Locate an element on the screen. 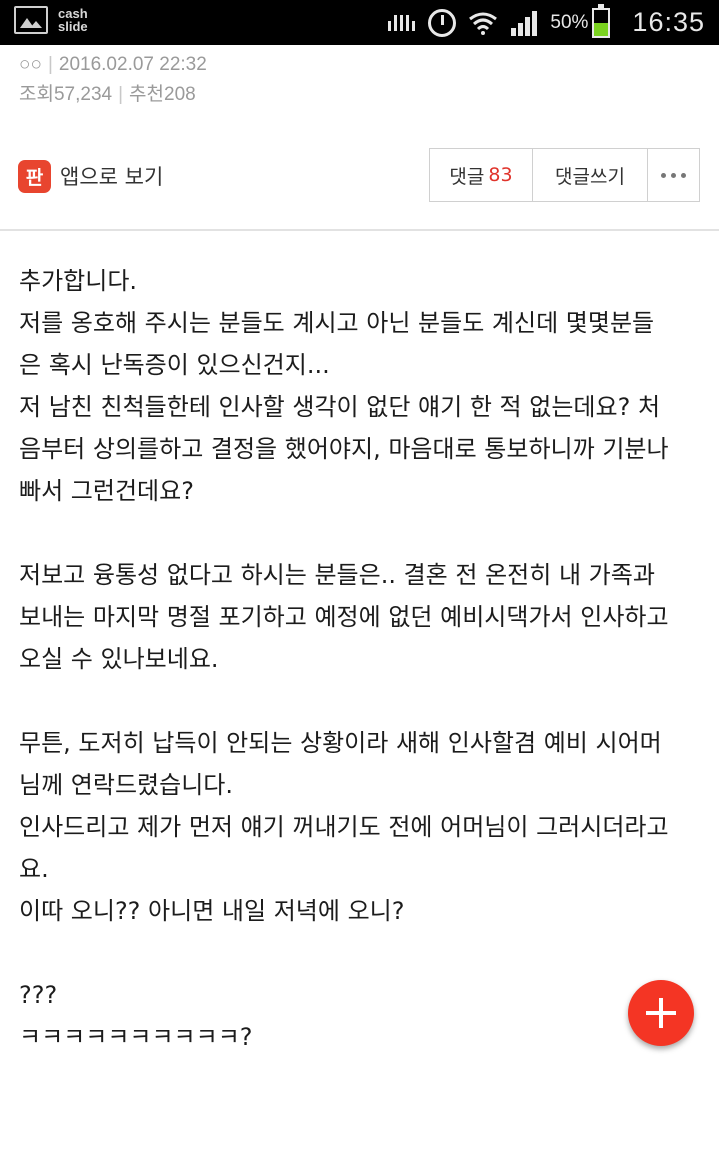  battery-fill is located at coordinates (601, 29).